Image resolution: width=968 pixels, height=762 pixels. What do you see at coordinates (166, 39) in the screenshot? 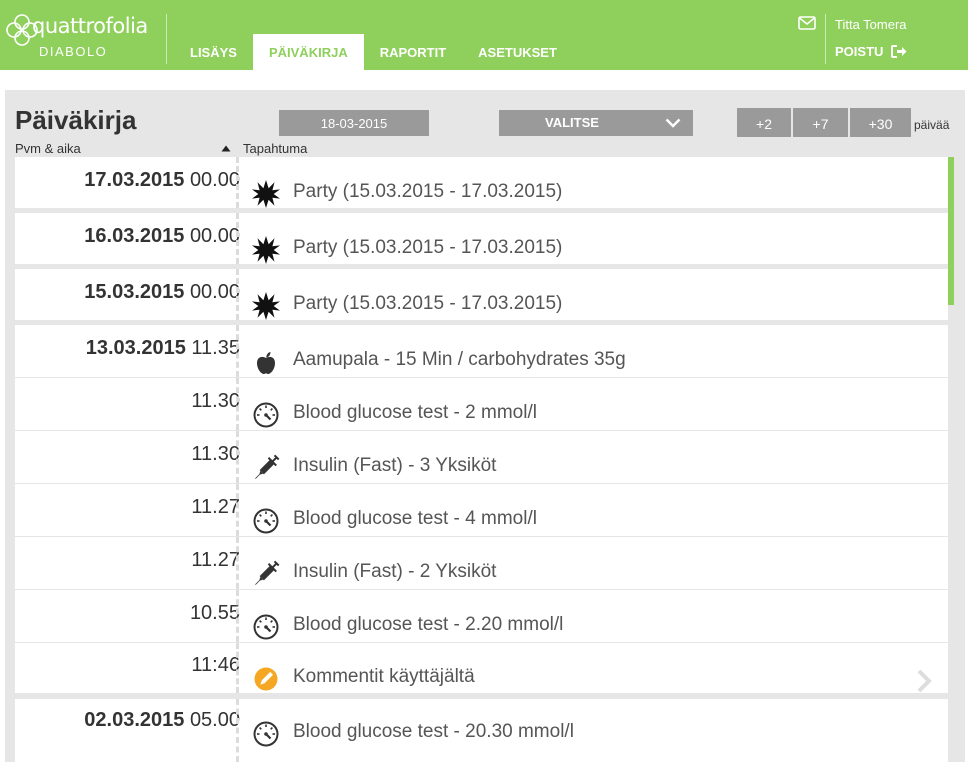
I see `header-divider` at bounding box center [166, 39].